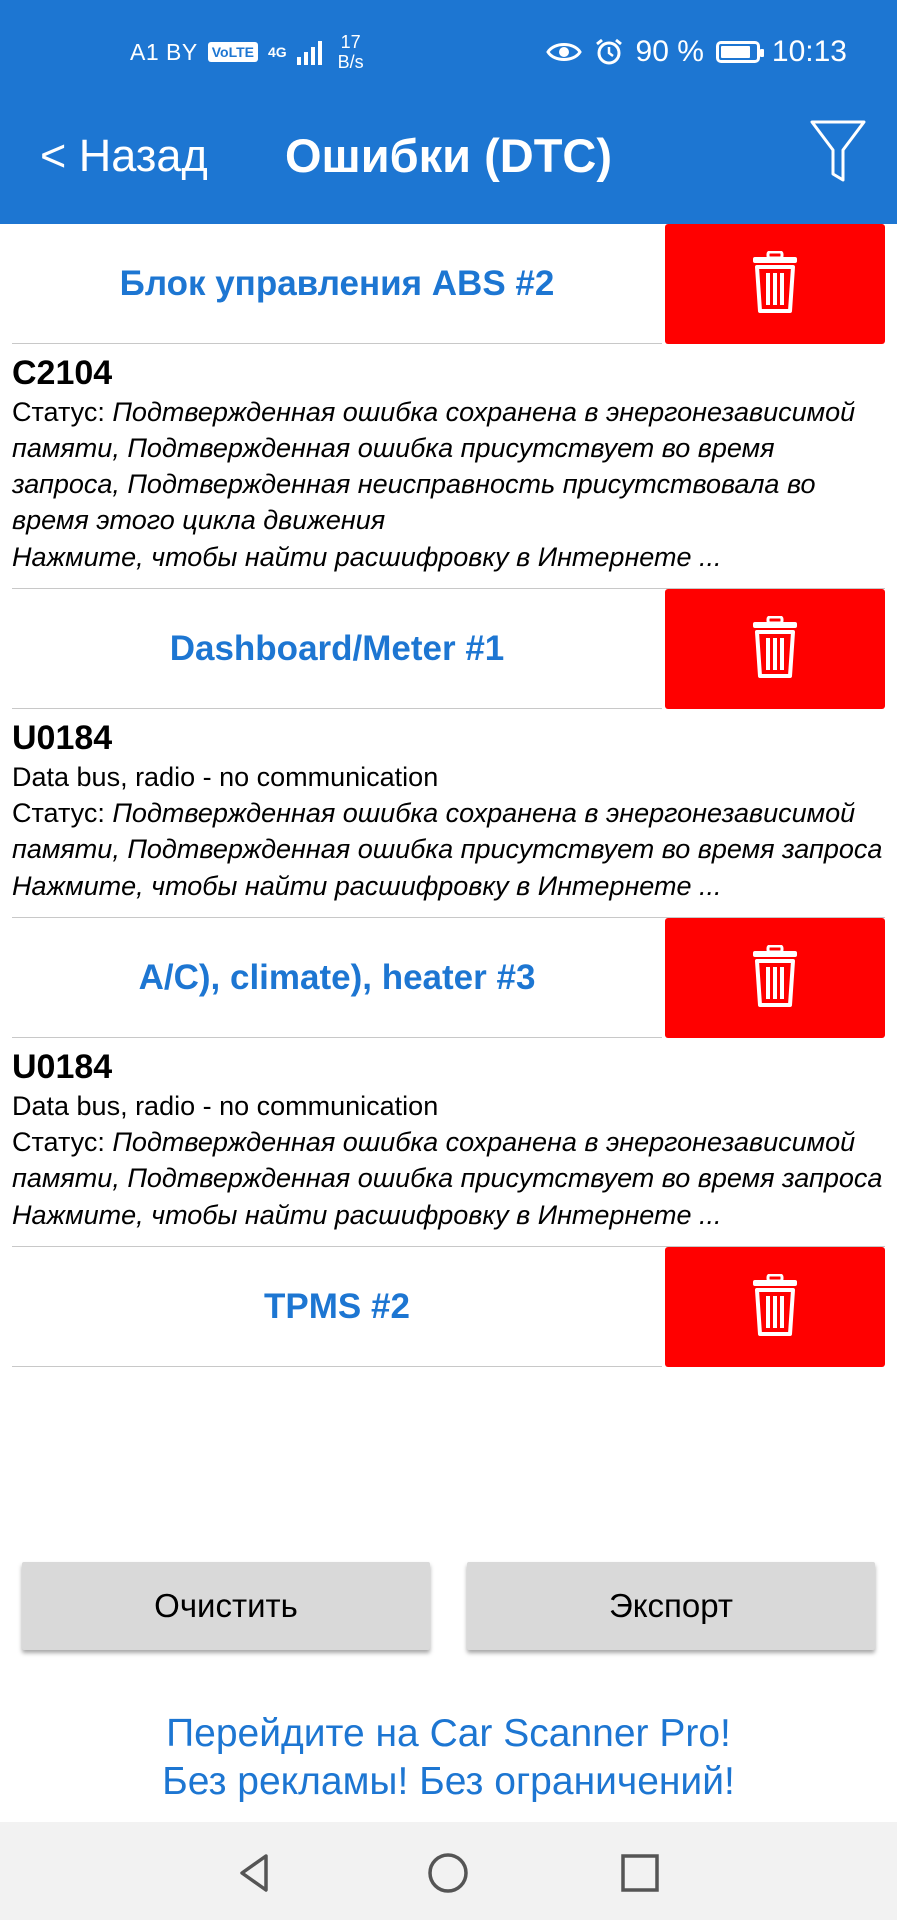 This screenshot has height=1920, width=897. Describe the element at coordinates (309, 52) in the screenshot. I see `signal-icon` at that location.